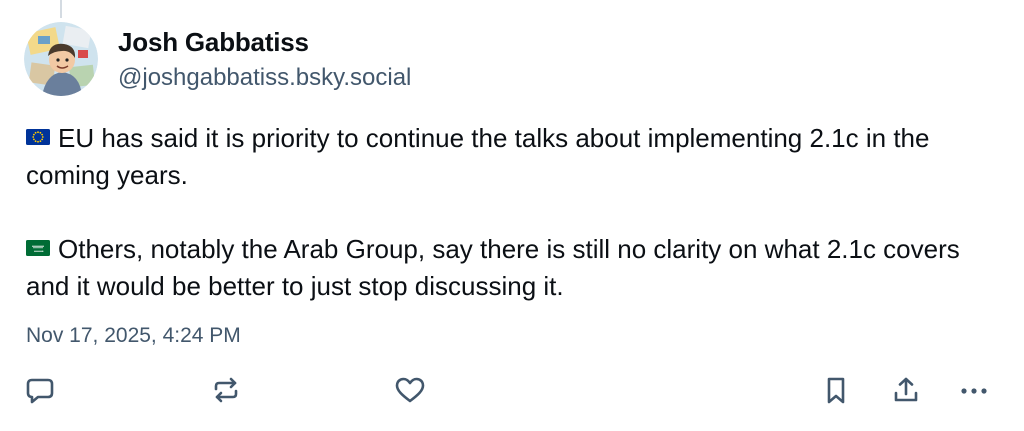 This screenshot has width=1024, height=431. I want to click on heart-icon, so click(410, 390).